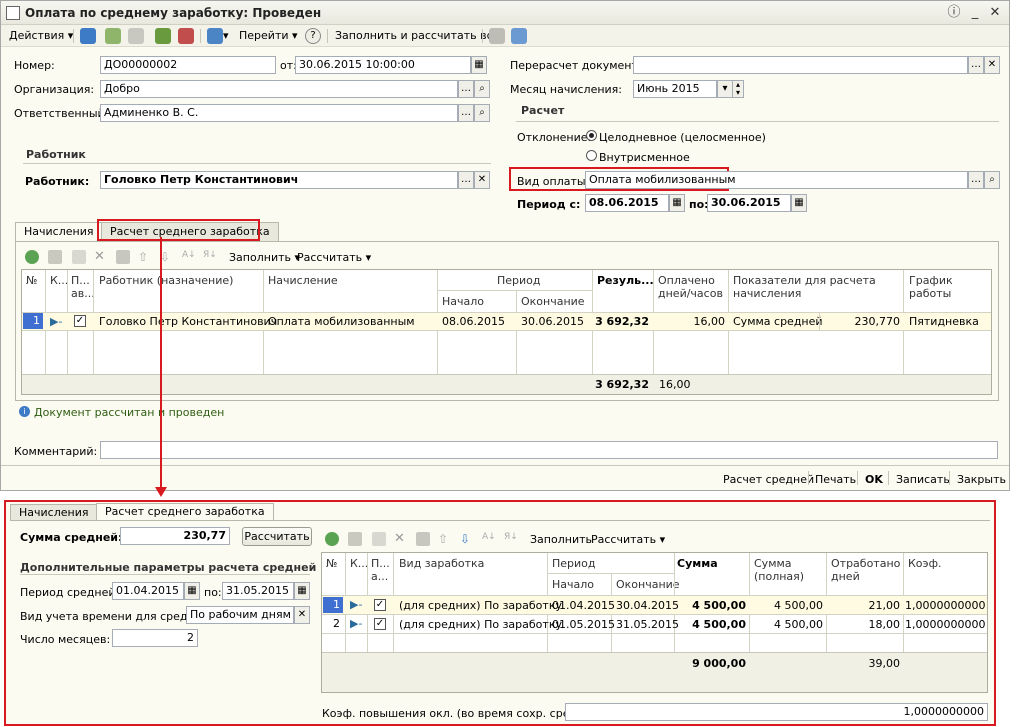 The height and width of the screenshot is (727, 1024). I want to click on period-from-field: 08.06.2015, so click(627, 203).